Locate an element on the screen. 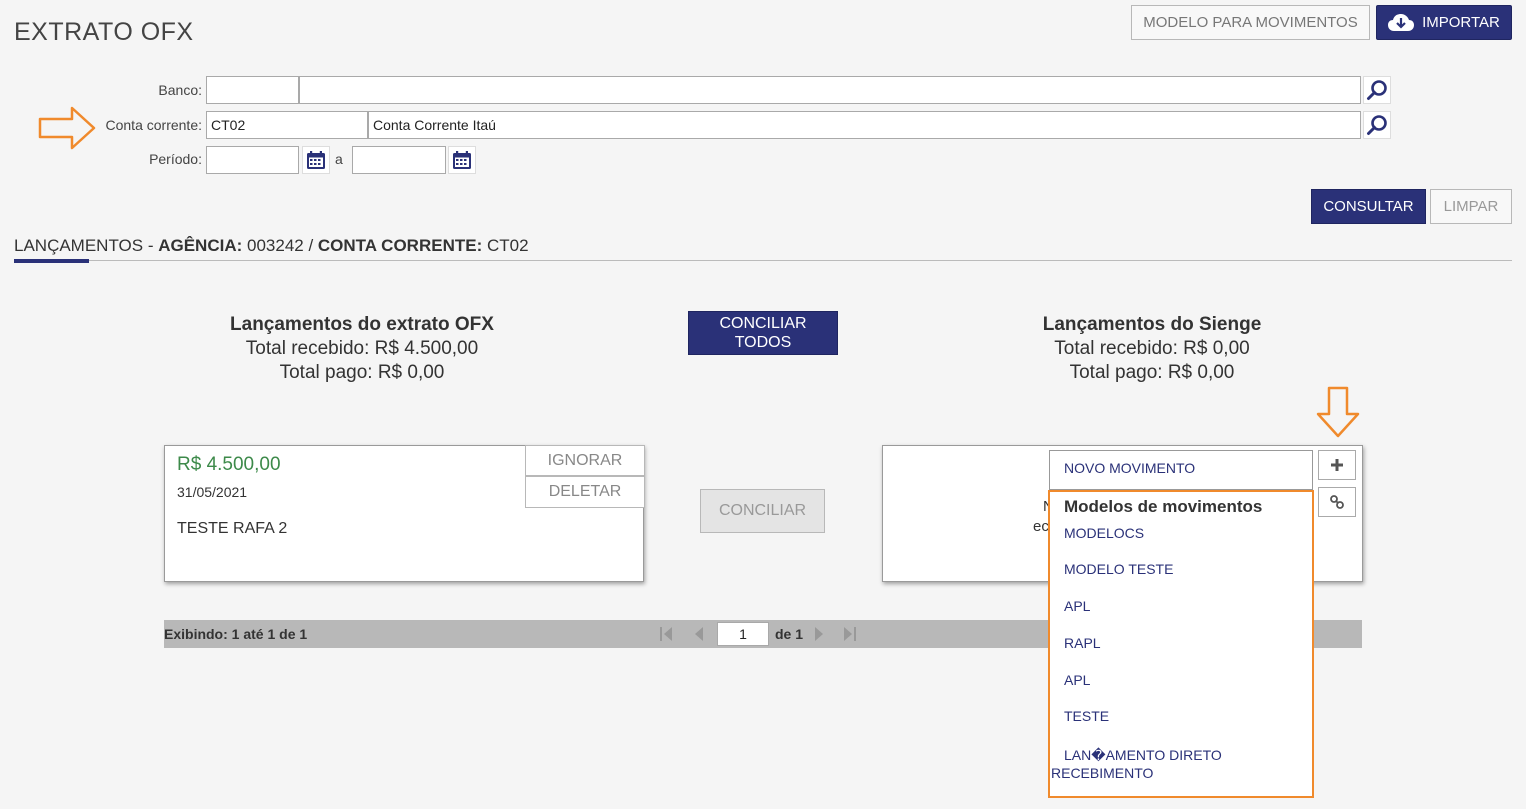  section-dash: - is located at coordinates (151, 245).